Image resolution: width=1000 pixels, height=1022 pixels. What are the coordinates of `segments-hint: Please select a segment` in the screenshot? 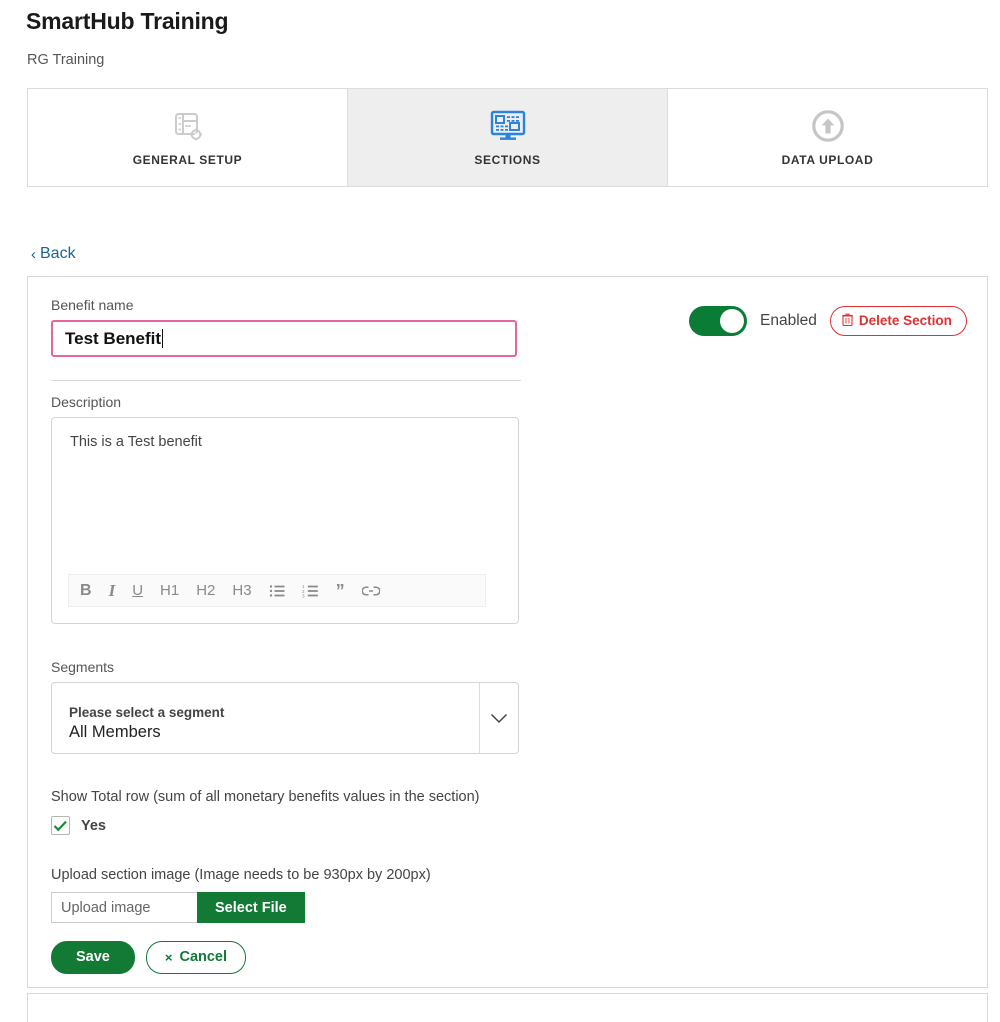 It's located at (147, 712).